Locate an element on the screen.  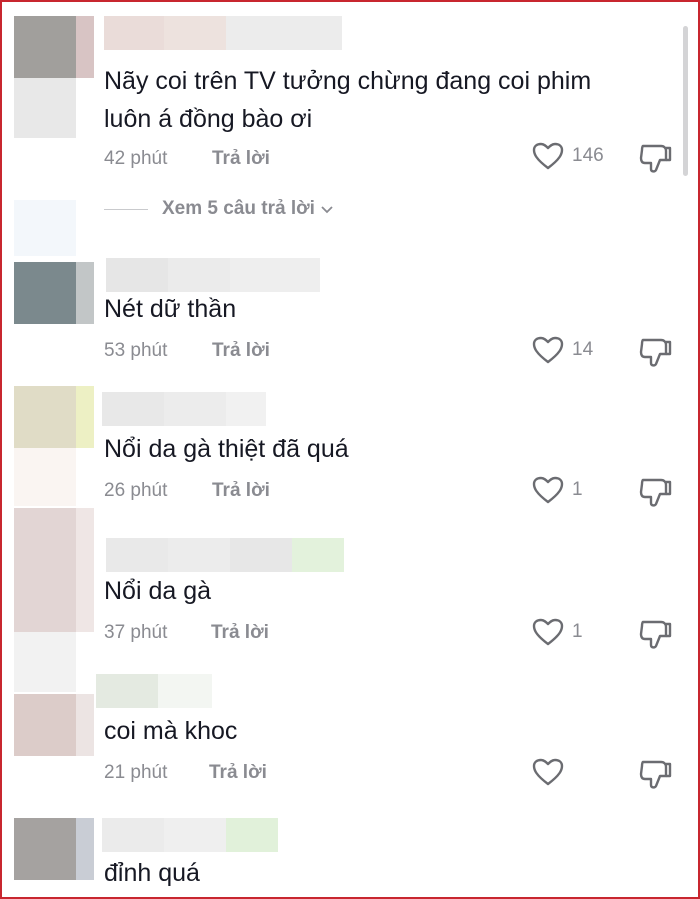
comment-text-line: Nét dữ thần is located at coordinates (170, 309).